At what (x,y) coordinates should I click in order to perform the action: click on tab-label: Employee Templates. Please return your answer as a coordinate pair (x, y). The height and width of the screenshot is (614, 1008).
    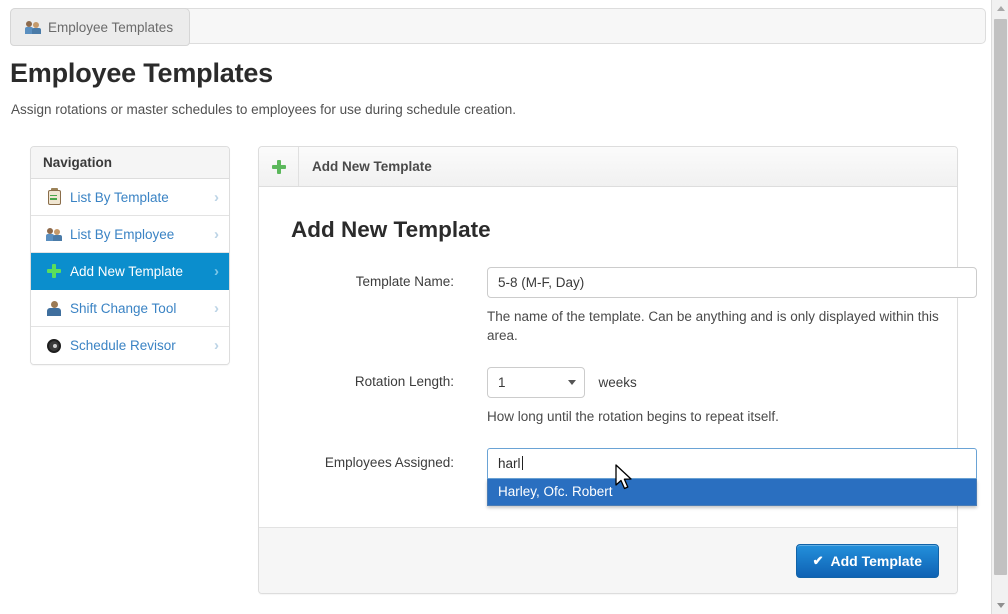
    Looking at the image, I should click on (111, 27).